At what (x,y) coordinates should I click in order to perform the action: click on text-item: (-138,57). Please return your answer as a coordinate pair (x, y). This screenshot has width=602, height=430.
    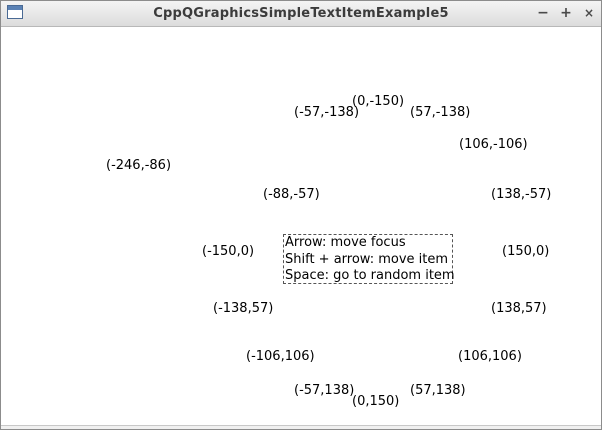
    Looking at the image, I should click on (243, 309).